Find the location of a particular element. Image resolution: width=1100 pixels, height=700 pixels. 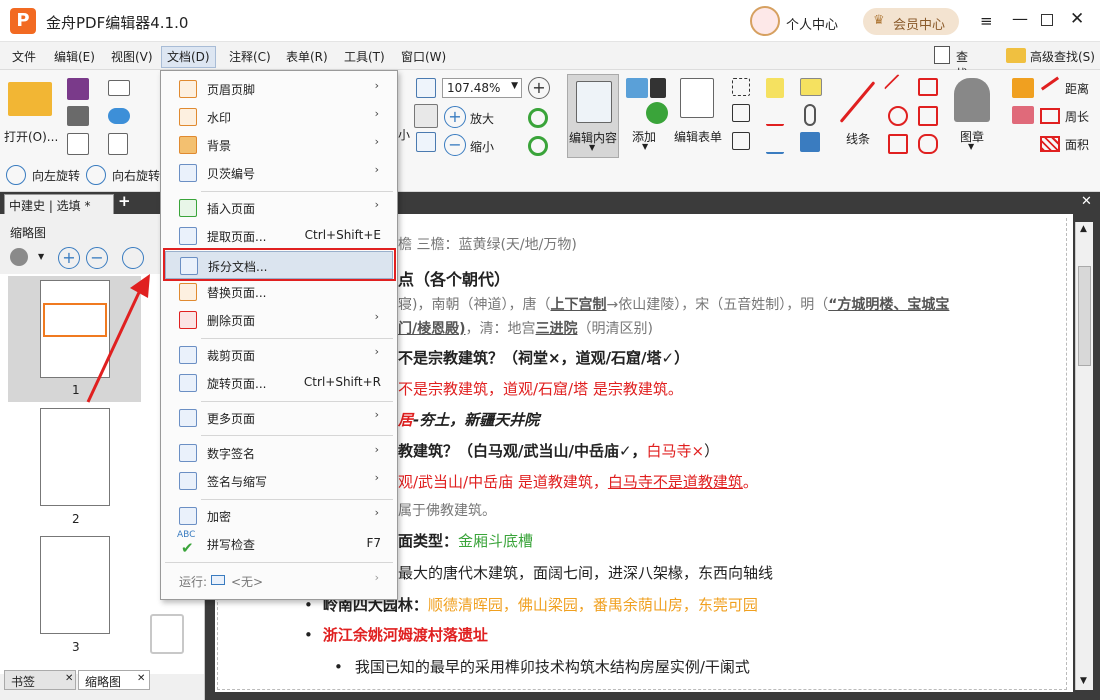

text-field-icon is located at coordinates (741, 87).